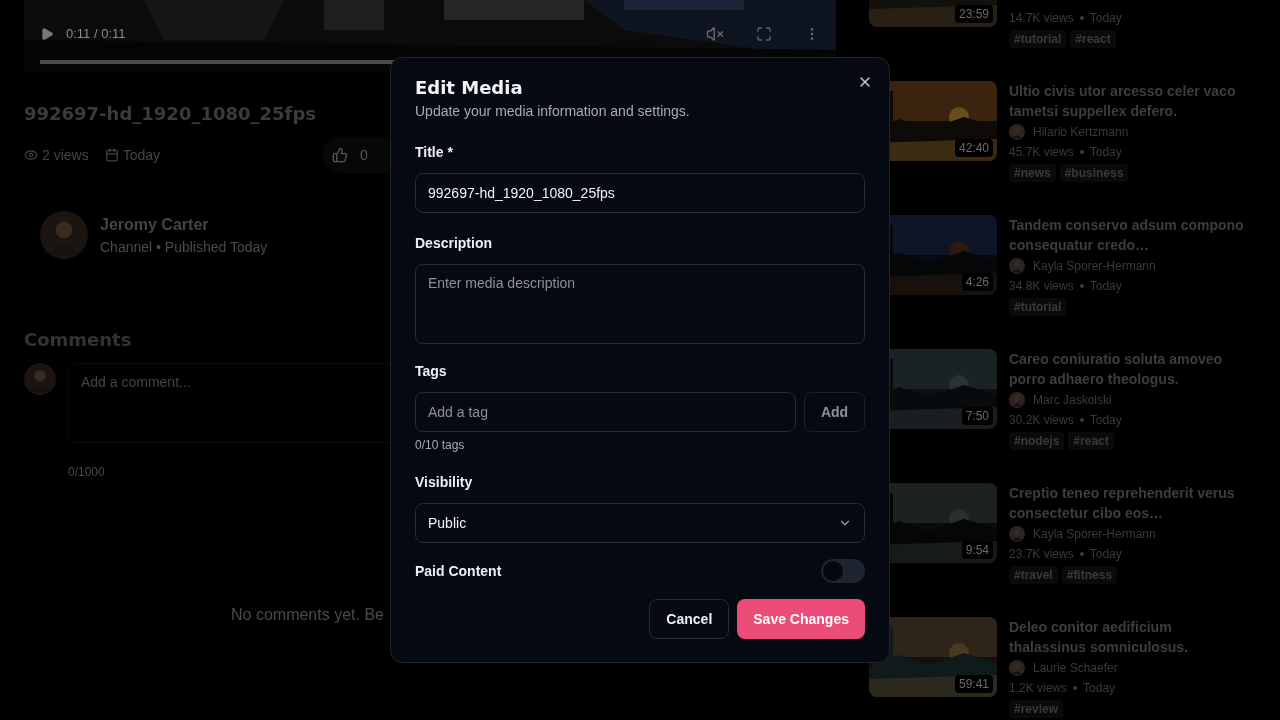 Image resolution: width=1280 pixels, height=720 pixels. What do you see at coordinates (605, 412) in the screenshot?
I see `tag-input: Add a tag` at bounding box center [605, 412].